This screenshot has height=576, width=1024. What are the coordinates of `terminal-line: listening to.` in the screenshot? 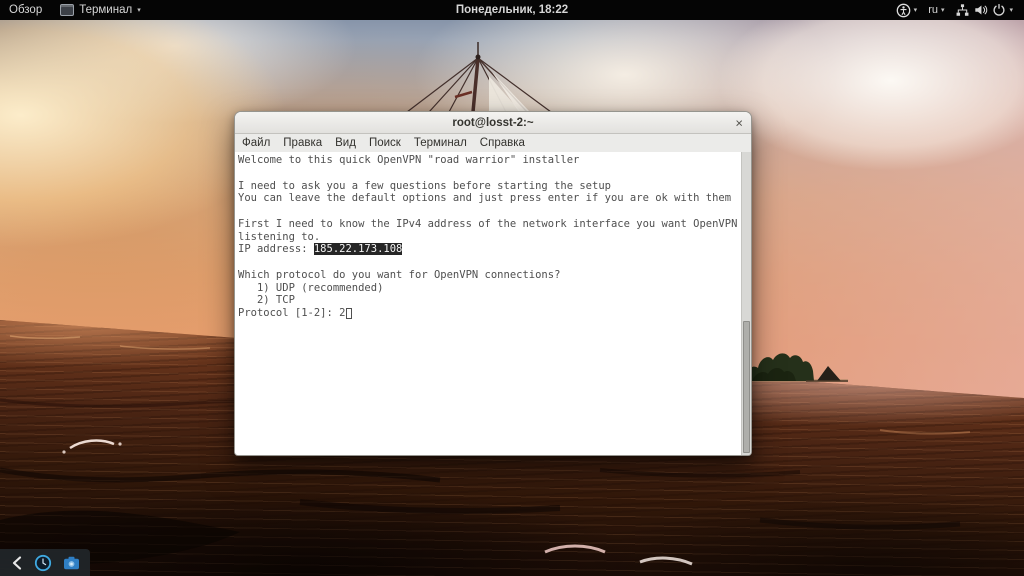 It's located at (489, 237).